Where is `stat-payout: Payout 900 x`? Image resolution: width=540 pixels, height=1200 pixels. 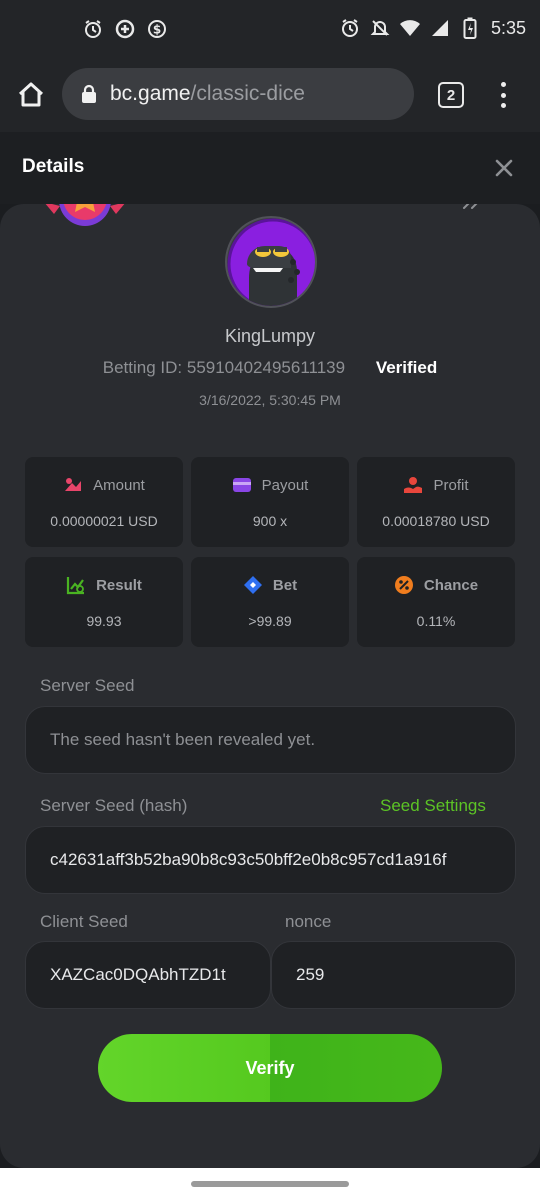
stat-payout: Payout 900 x is located at coordinates (270, 502).